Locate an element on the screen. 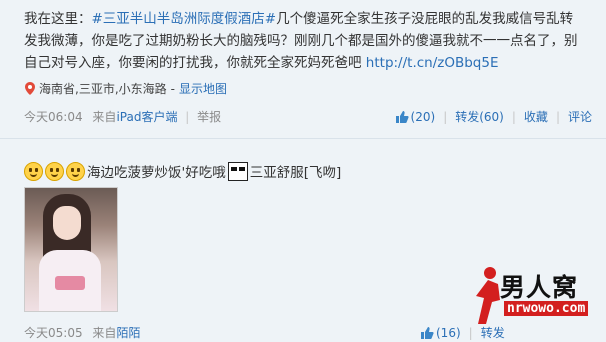 This screenshot has height=342, width=606. location-pin-icon is located at coordinates (30, 88).